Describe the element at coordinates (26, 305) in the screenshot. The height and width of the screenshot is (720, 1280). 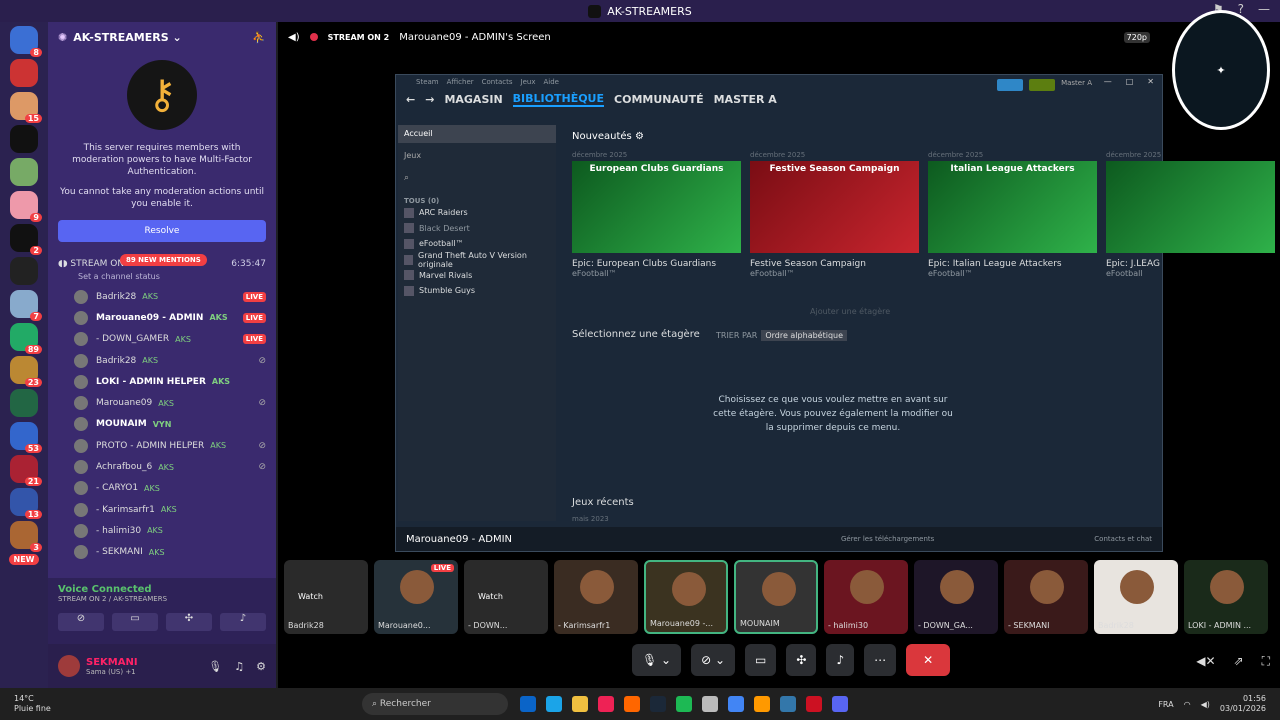
I see `server-icon: 7` at that location.